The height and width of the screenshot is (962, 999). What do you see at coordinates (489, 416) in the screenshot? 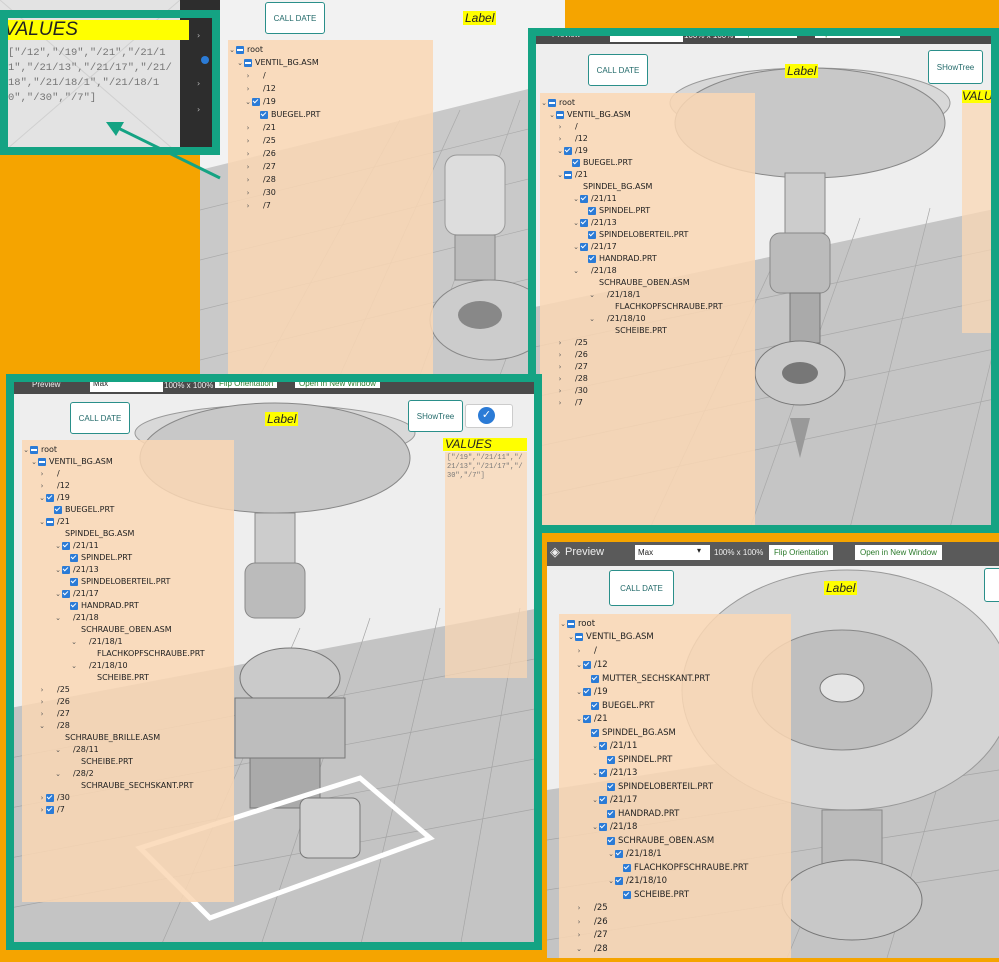
I see `toggle-switch: ✓` at bounding box center [489, 416].